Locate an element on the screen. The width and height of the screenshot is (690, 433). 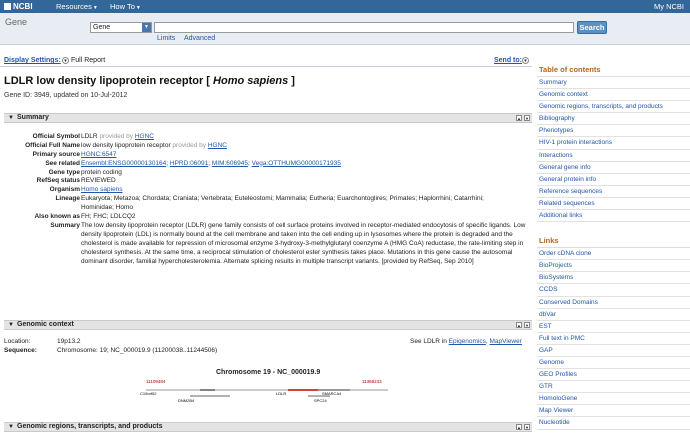
location-label: Location: is located at coordinates (17, 341).